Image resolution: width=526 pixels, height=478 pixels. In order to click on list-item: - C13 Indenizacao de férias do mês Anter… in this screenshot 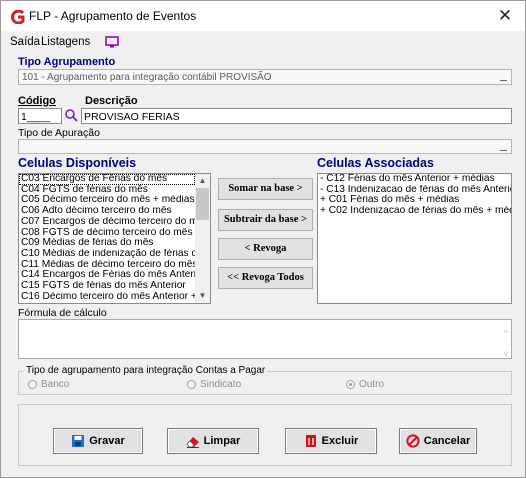, I will do `click(414, 190)`.